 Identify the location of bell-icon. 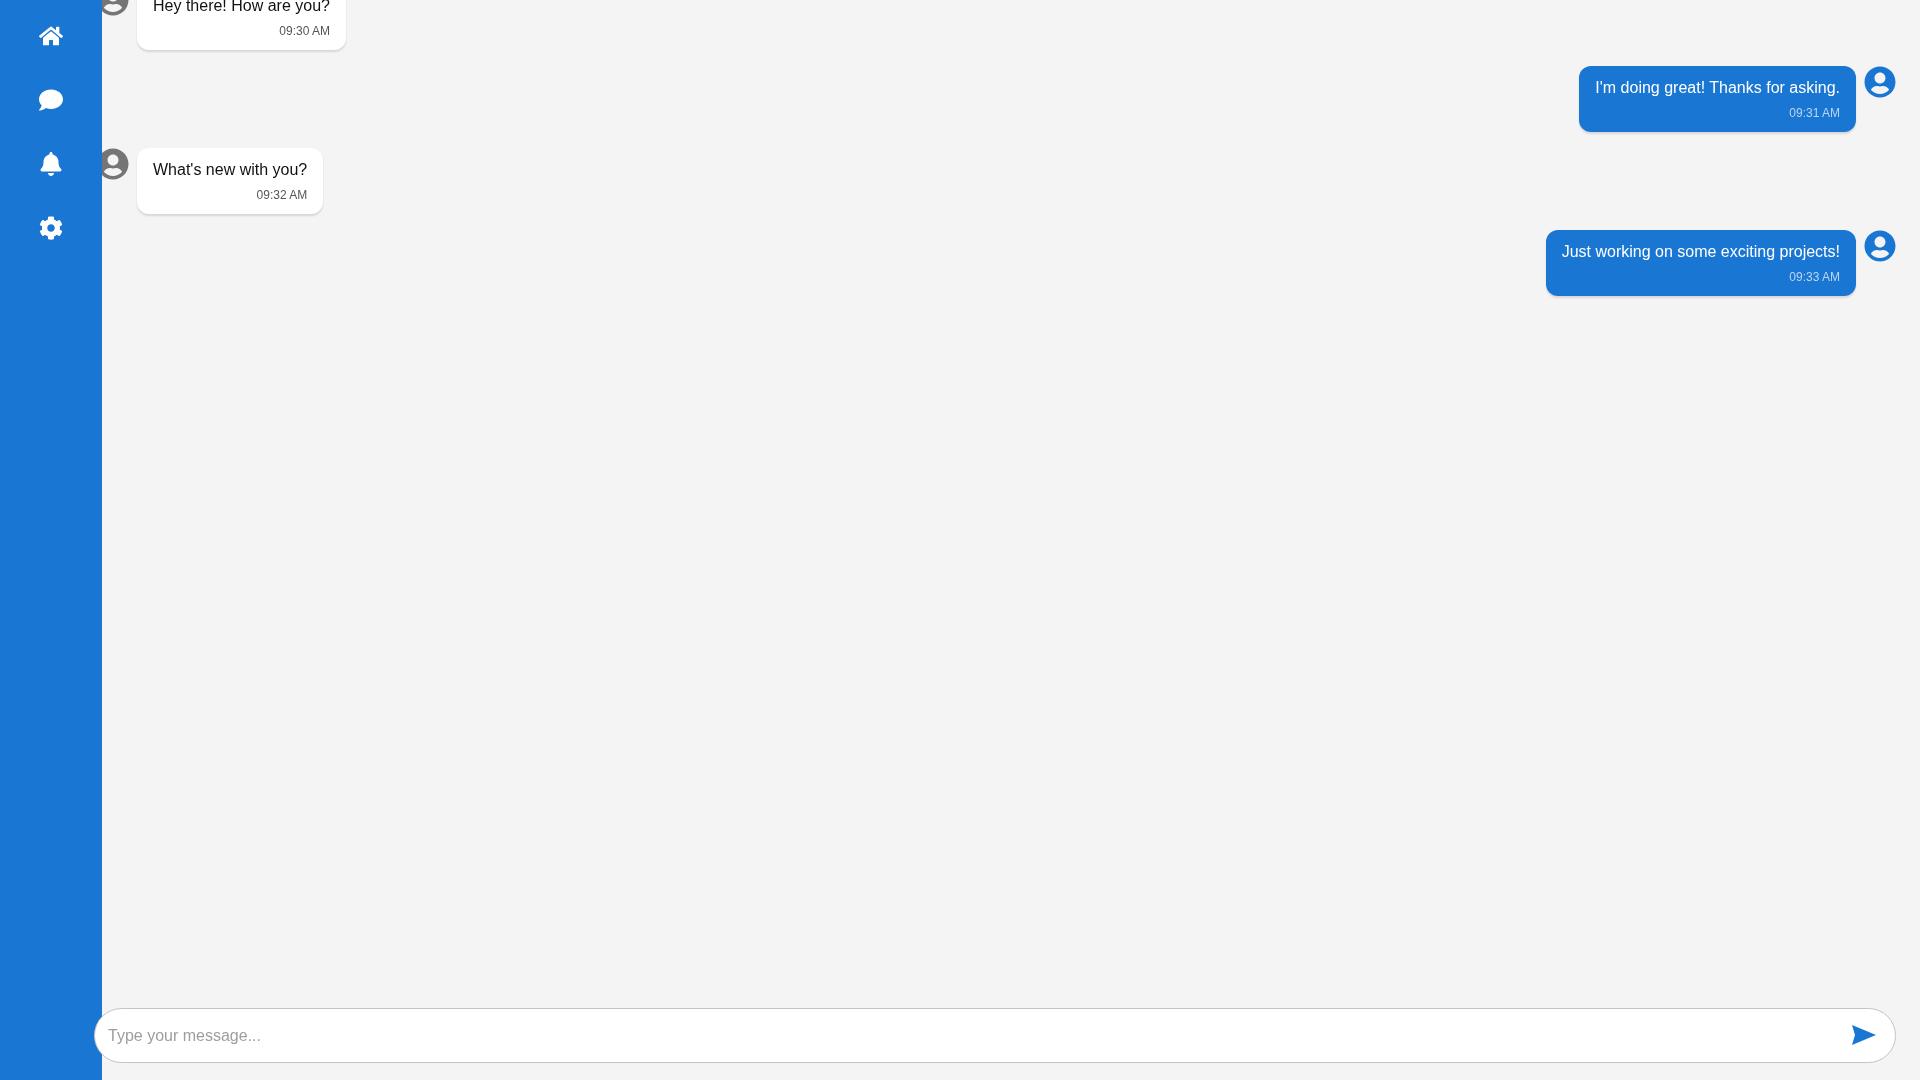
(51, 164).